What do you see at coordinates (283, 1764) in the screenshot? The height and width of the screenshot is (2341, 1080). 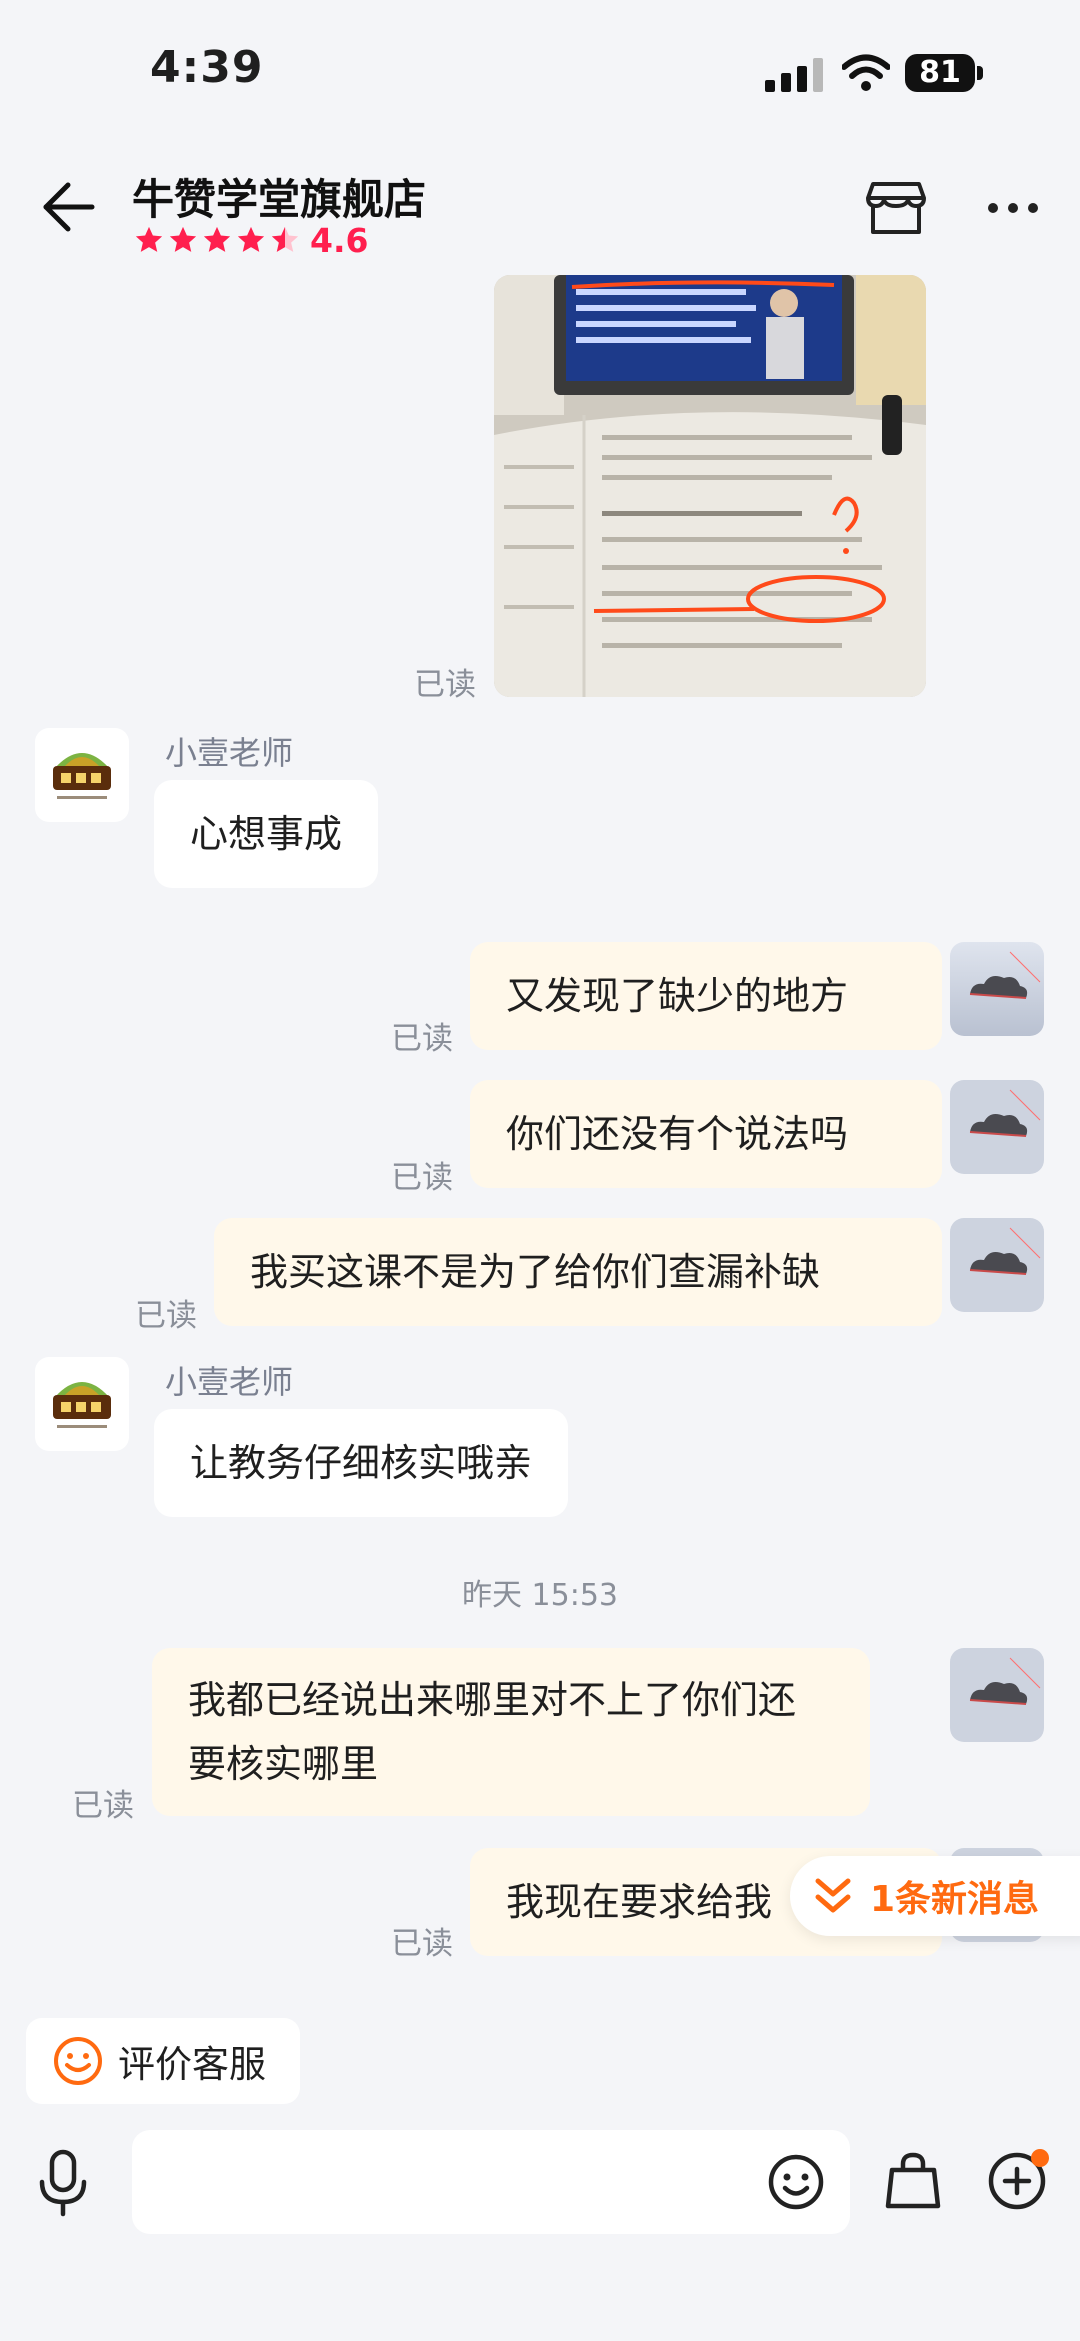 I see `message-line: 要核实哪里` at bounding box center [283, 1764].